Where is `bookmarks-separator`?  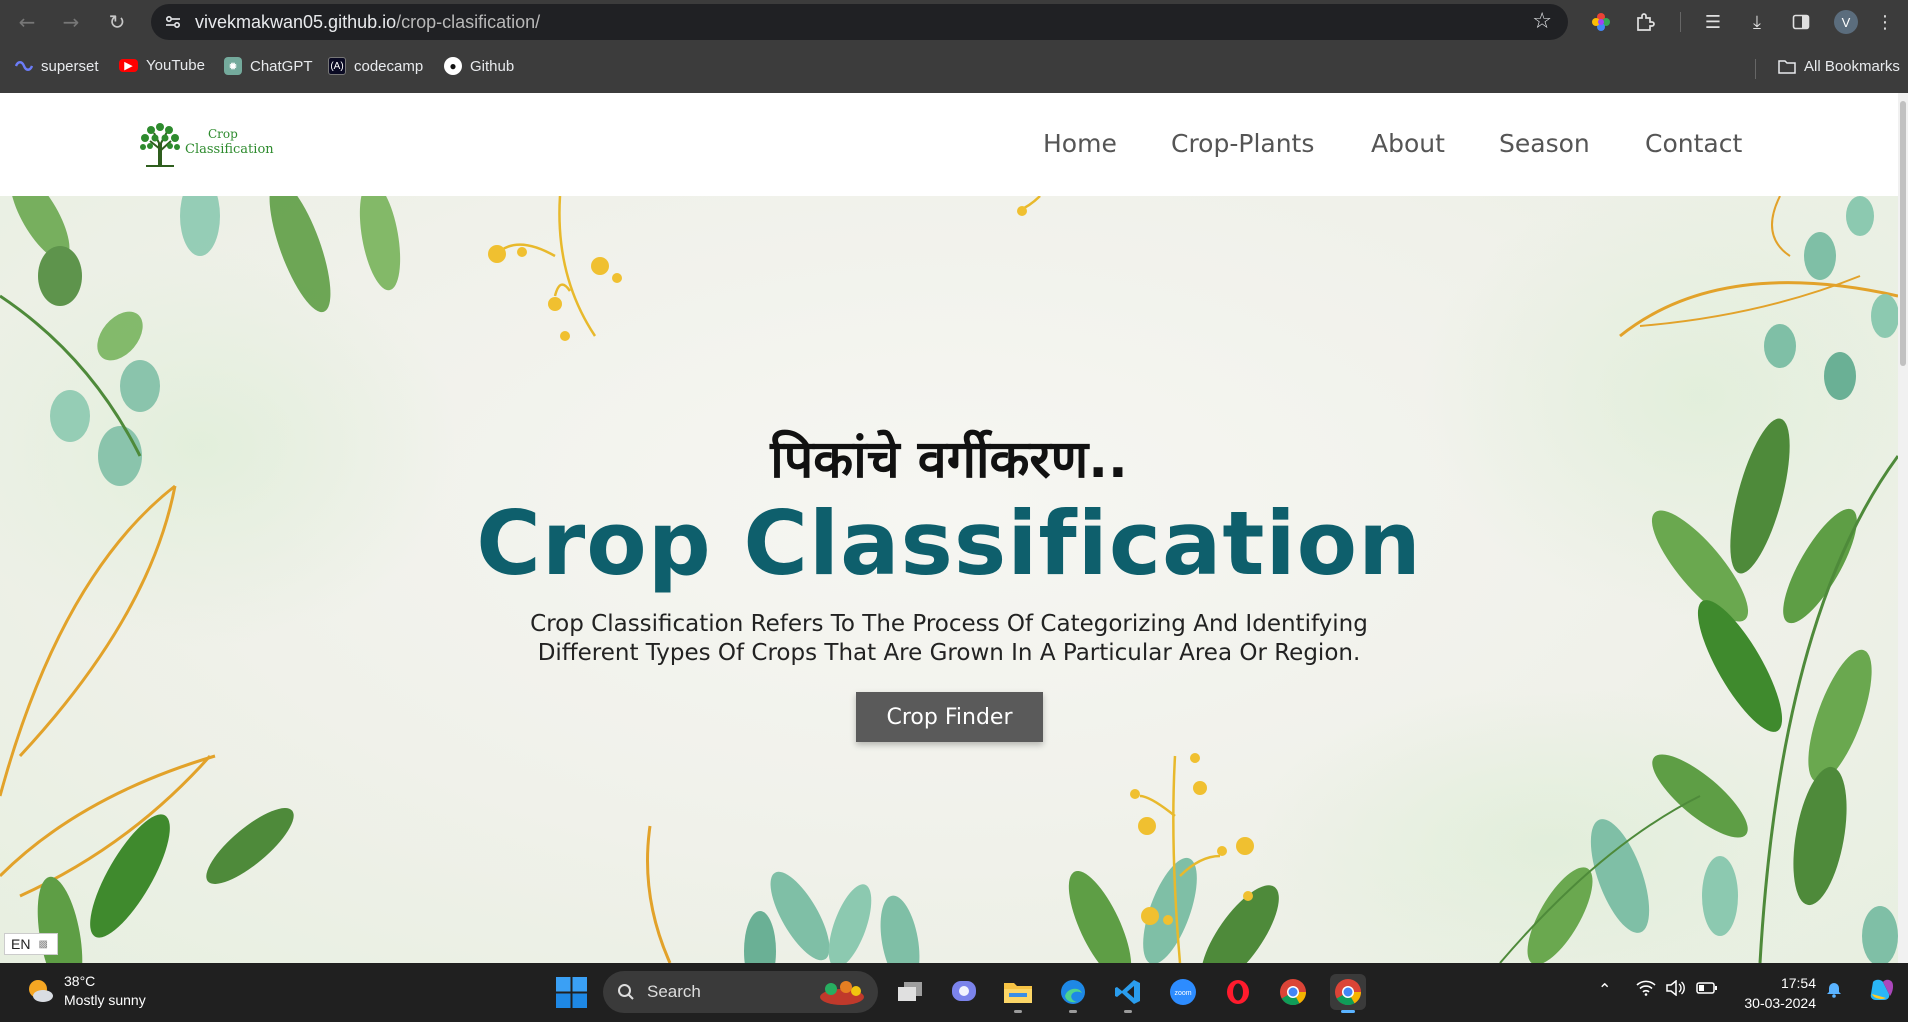 bookmarks-separator is located at coordinates (1755, 69).